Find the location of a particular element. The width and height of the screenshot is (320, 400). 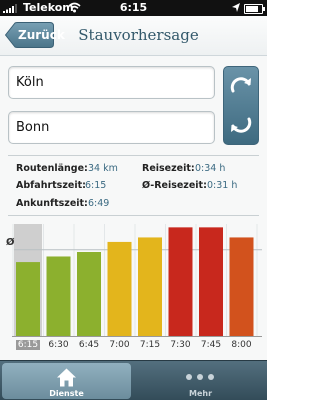

navigation-bar: Zurück Stauvorhersage is located at coordinates (133, 36).